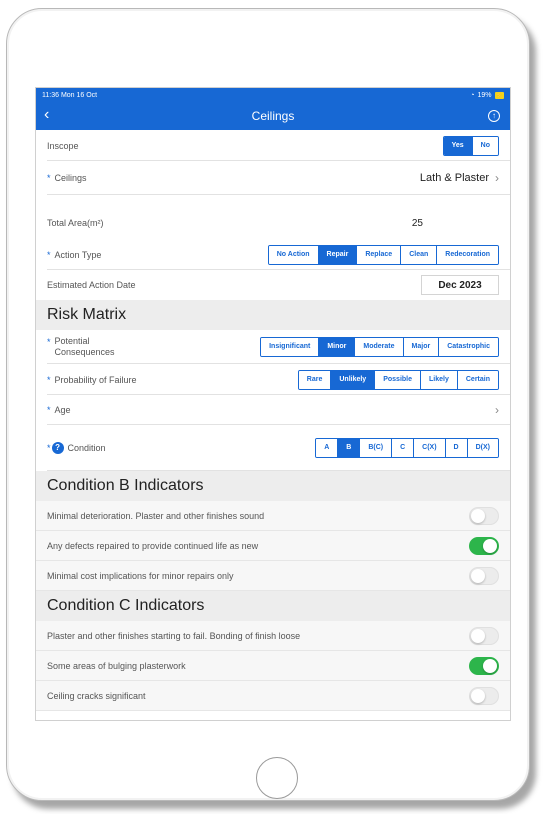  Describe the element at coordinates (484, 95) in the screenshot. I see `battery-percent: 19%` at that location.